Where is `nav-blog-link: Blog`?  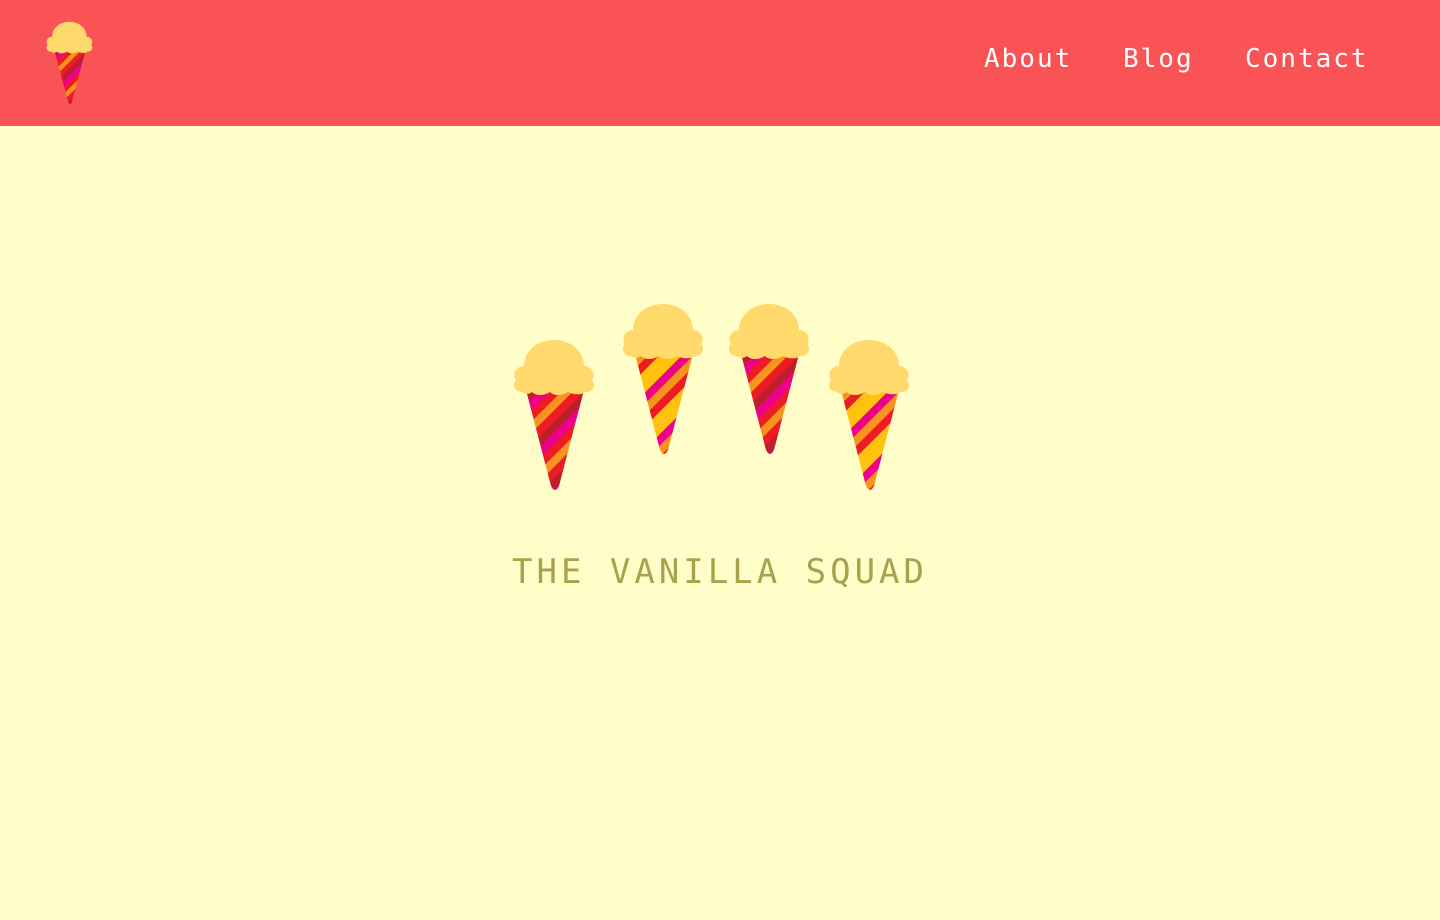
nav-blog-link: Blog is located at coordinates (1158, 59).